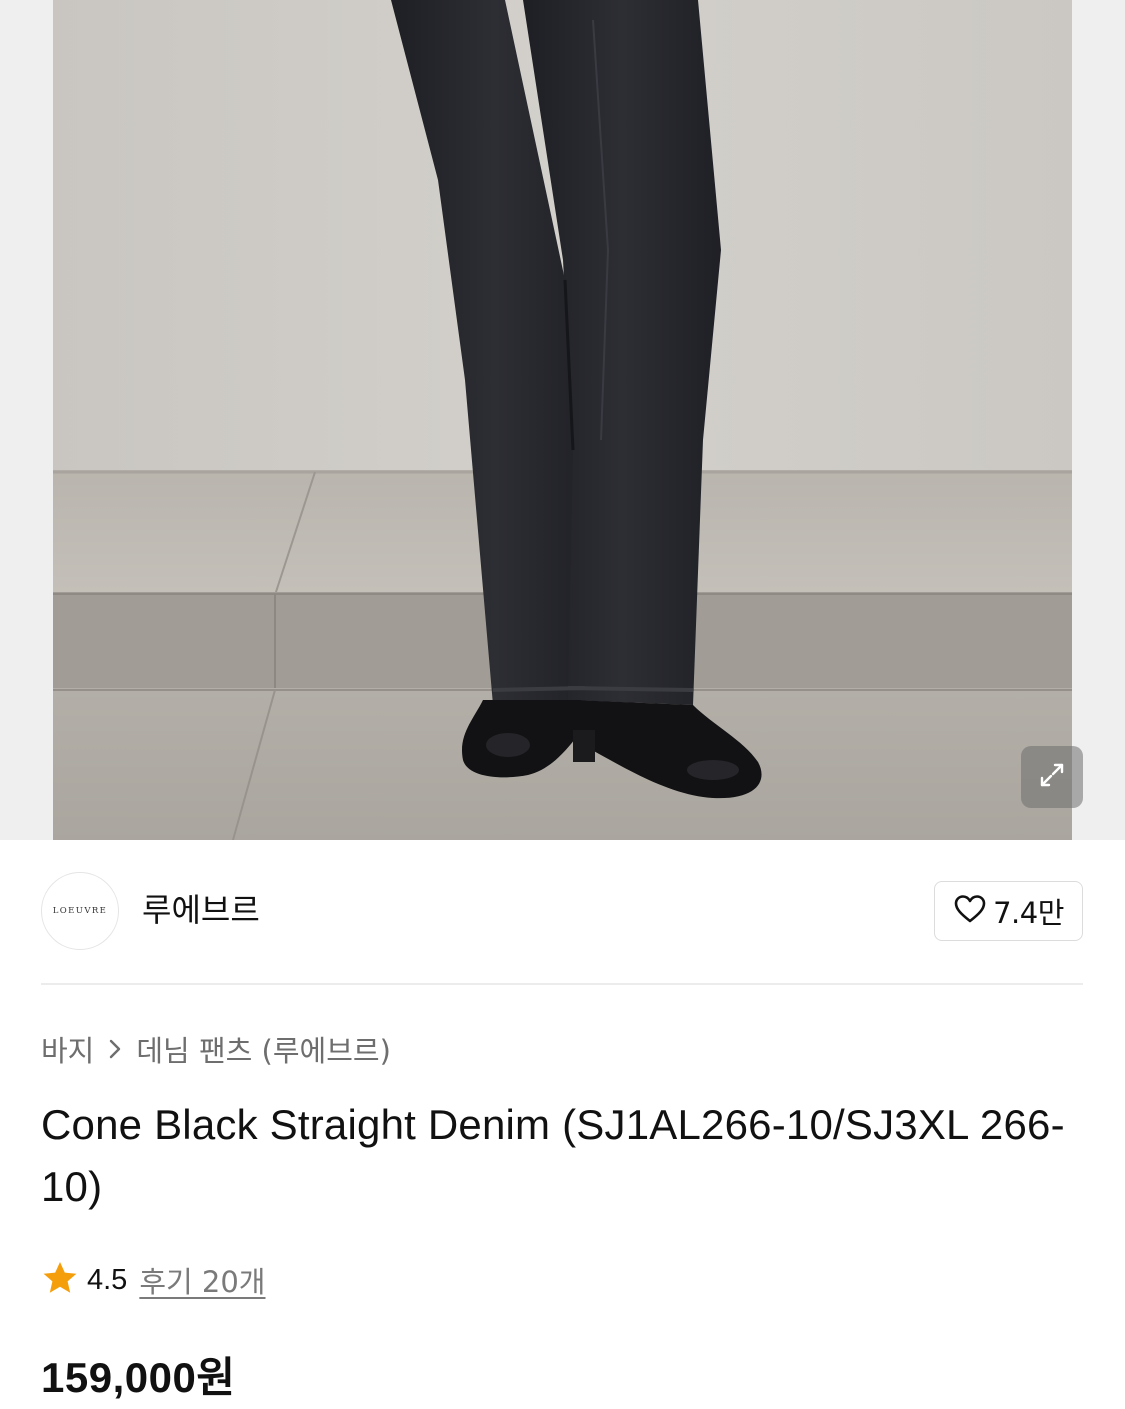 The width and height of the screenshot is (1125, 1409). I want to click on expand-image-button, so click(1052, 777).